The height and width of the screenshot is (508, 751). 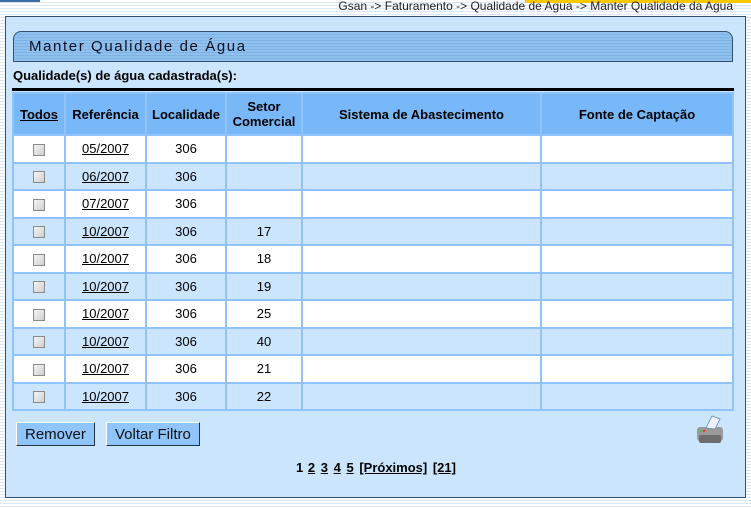 What do you see at coordinates (264, 259) in the screenshot?
I see `setor-cell: 18` at bounding box center [264, 259].